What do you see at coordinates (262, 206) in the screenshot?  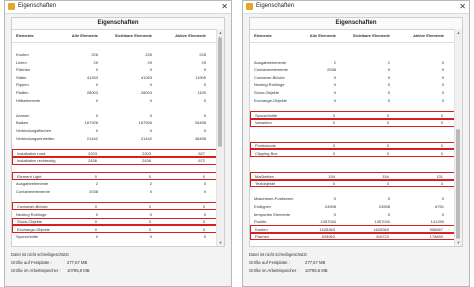 I see `row-label: Endtypen` at bounding box center [262, 206].